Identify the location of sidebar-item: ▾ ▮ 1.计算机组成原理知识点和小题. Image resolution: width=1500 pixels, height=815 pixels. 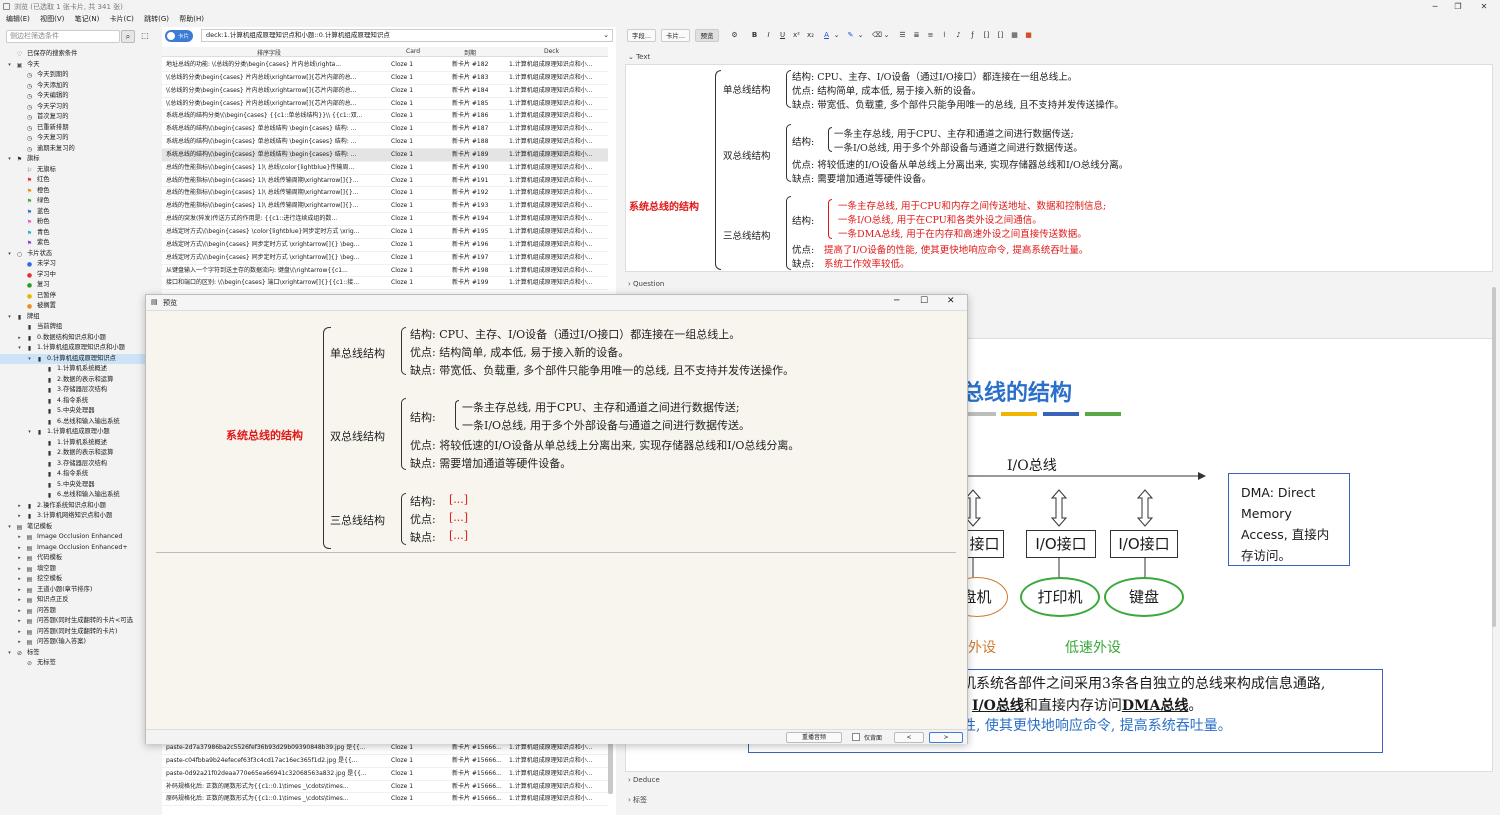
(80, 348).